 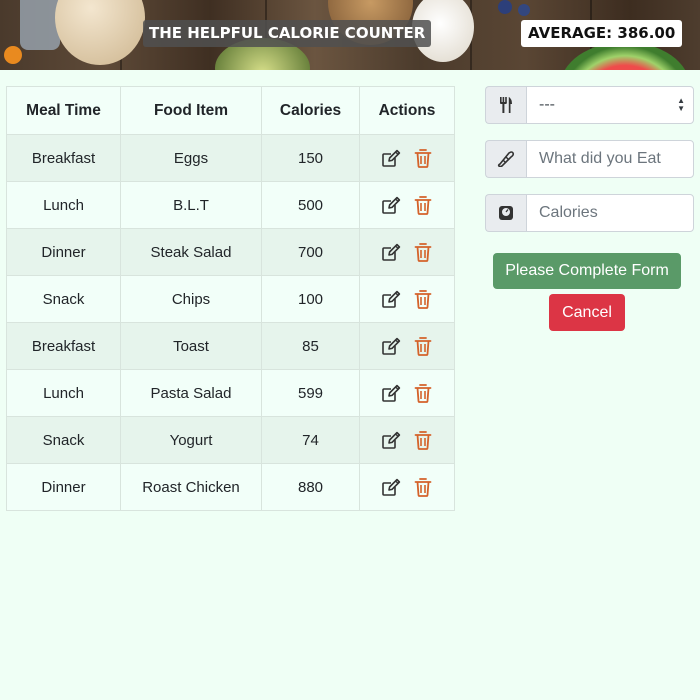 I want to click on utensils-icon, so click(x=505, y=105).